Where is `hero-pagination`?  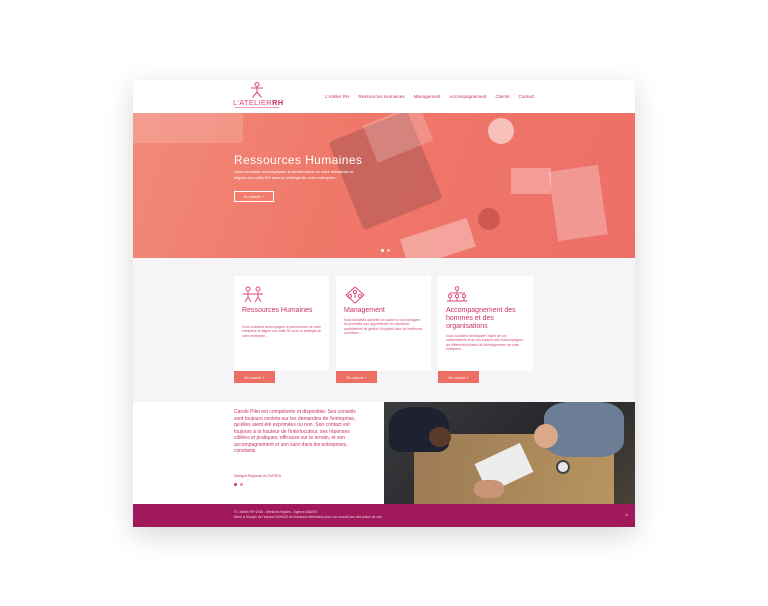
hero-pagination is located at coordinates (385, 250).